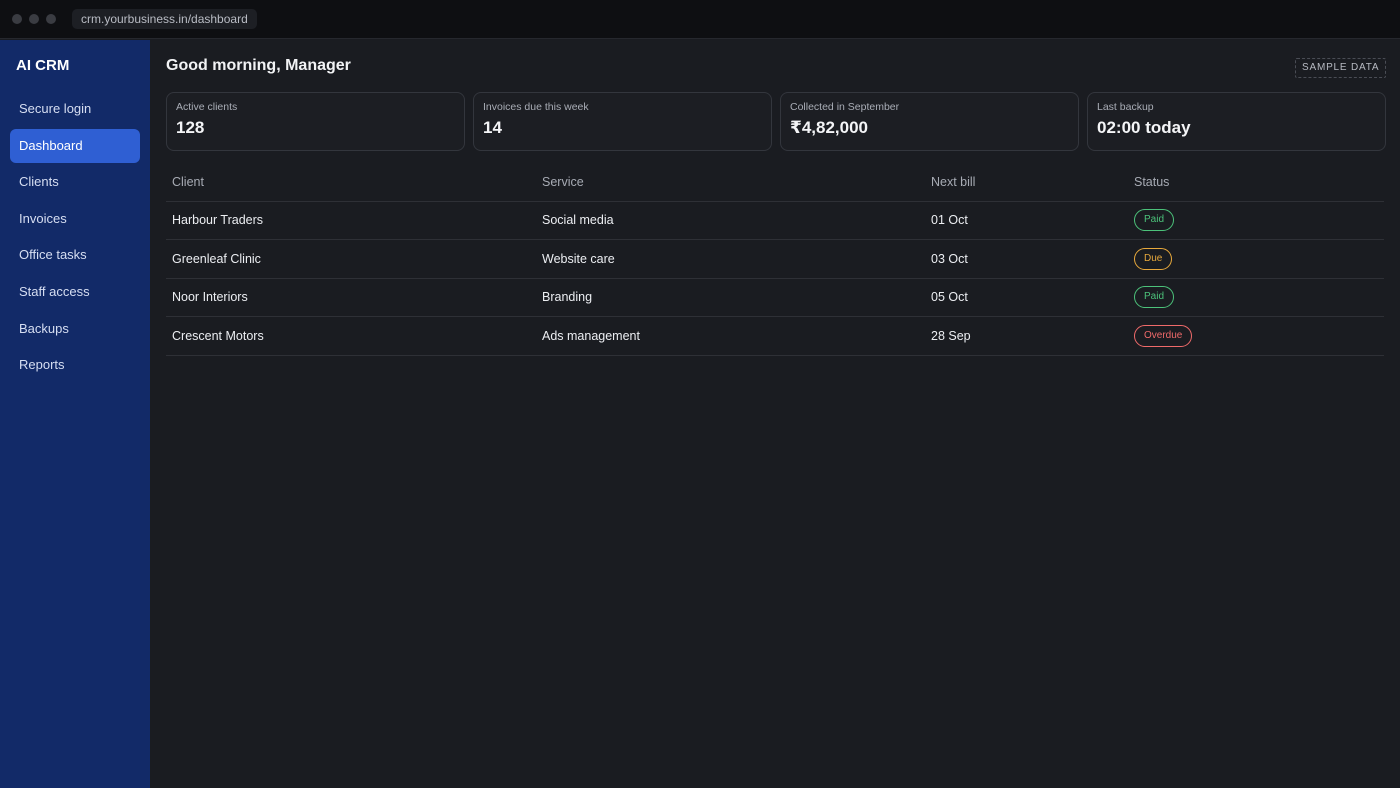  What do you see at coordinates (536, 107) in the screenshot?
I see `stat-label: Invoices due this week` at bounding box center [536, 107].